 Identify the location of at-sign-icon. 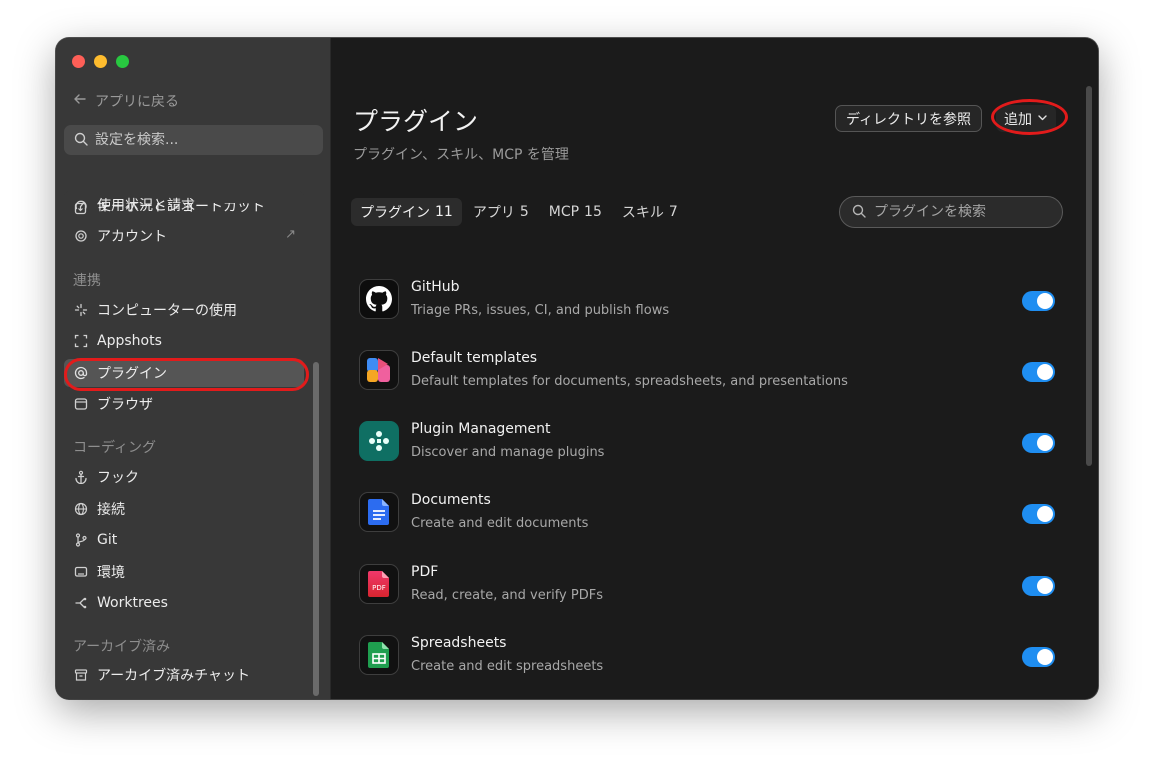
(80, 373).